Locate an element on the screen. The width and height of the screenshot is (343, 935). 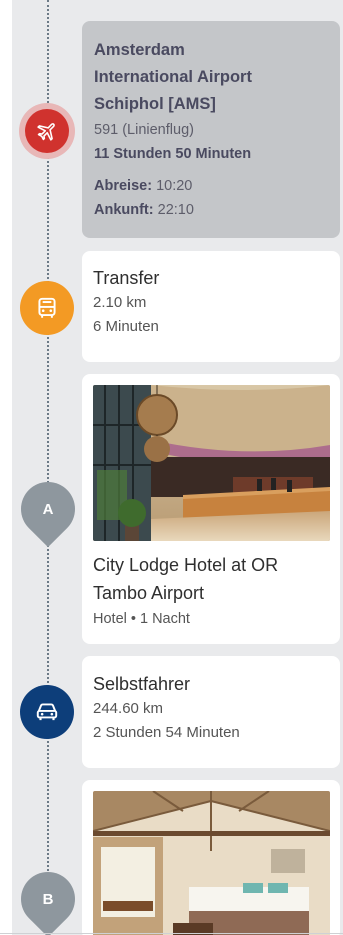
arrival-label: Ankunft: is located at coordinates (124, 210).